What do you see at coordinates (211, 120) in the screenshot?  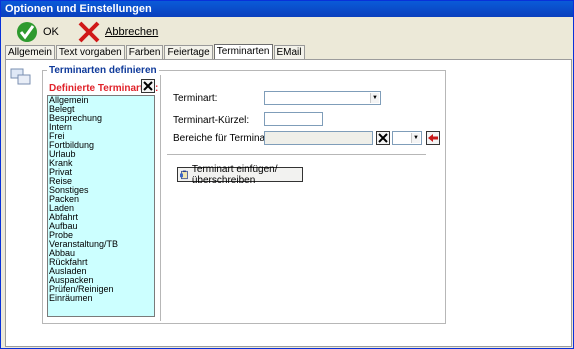 I see `kuerzel-label: Terminart-Kürzel:` at bounding box center [211, 120].